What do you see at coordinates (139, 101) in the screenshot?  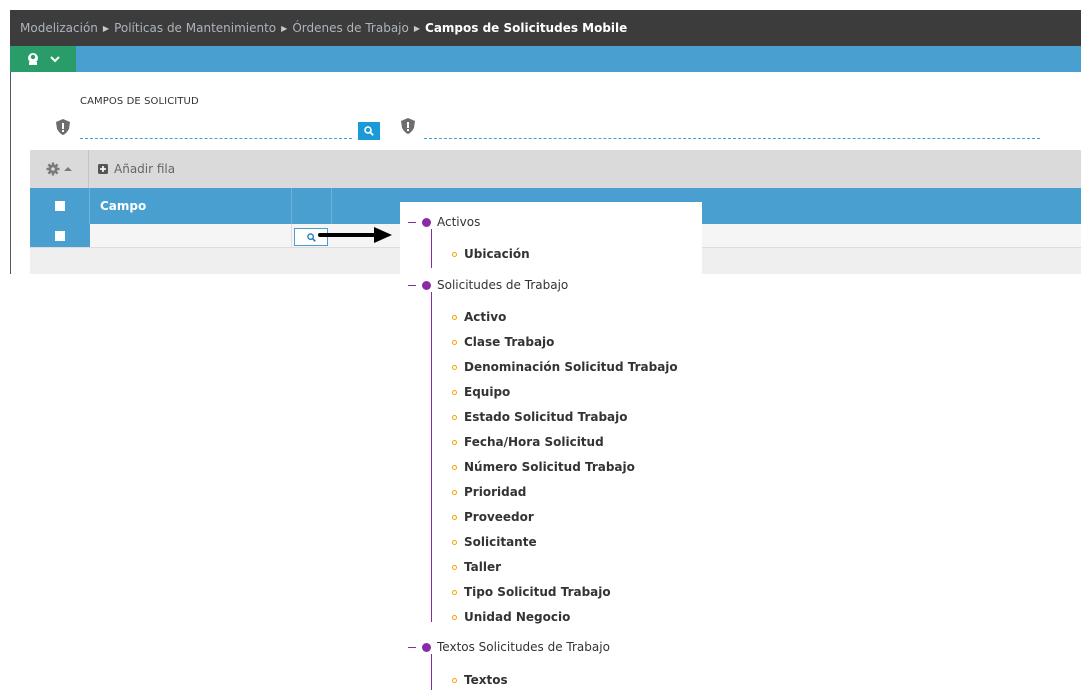 I see `filter-label: CAMPOS DE SOLICITUD` at bounding box center [139, 101].